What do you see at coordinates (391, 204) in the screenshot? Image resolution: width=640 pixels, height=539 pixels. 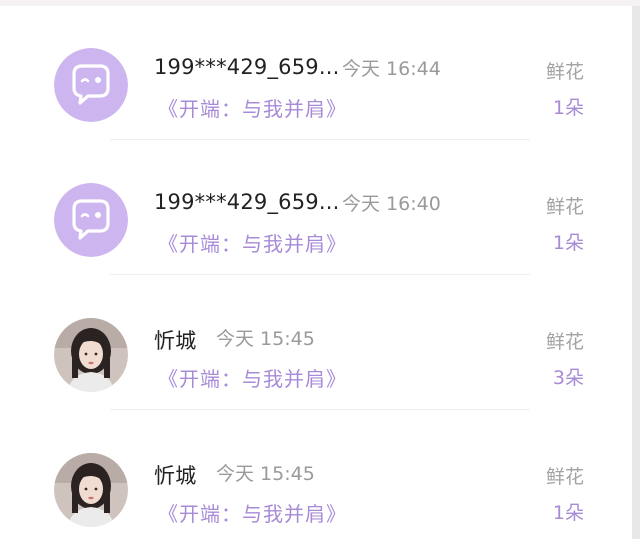 I see `timestamp: 今天 16:40` at bounding box center [391, 204].